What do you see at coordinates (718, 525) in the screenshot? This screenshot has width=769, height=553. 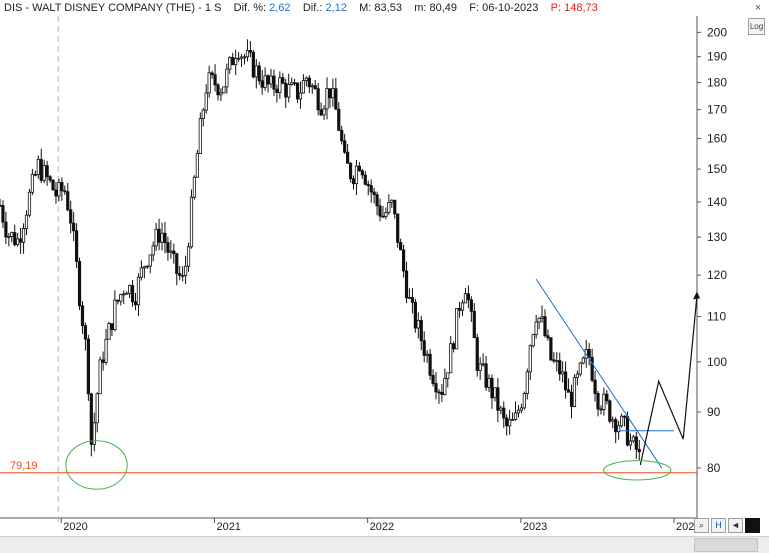 I see `save-icon: H` at bounding box center [718, 525].